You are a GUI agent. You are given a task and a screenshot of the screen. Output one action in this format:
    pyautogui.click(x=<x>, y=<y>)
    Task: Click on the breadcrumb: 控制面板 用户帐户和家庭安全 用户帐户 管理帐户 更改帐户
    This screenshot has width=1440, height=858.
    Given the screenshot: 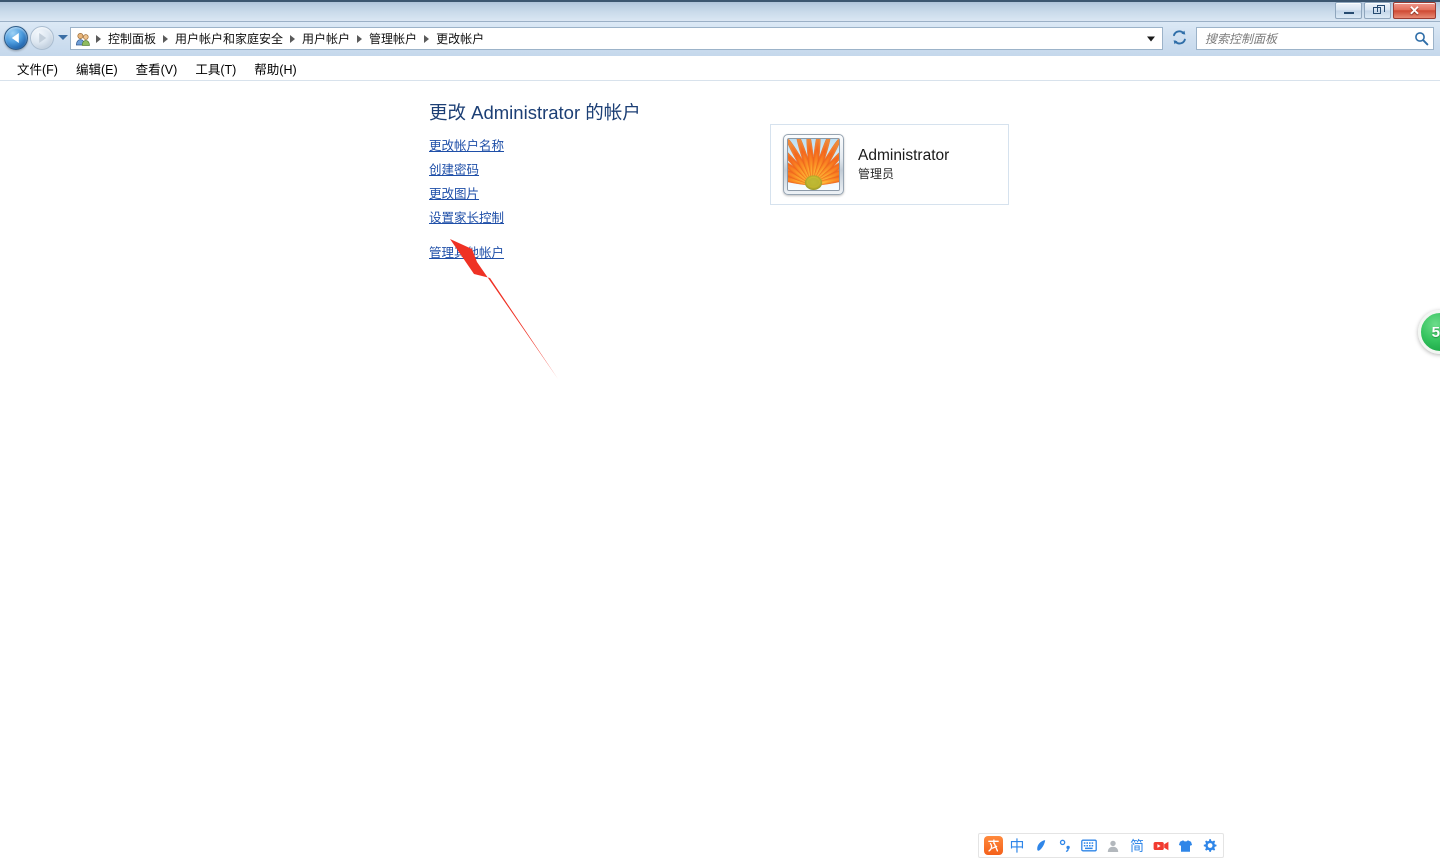 What is the action you would take?
    pyautogui.click(x=627, y=38)
    